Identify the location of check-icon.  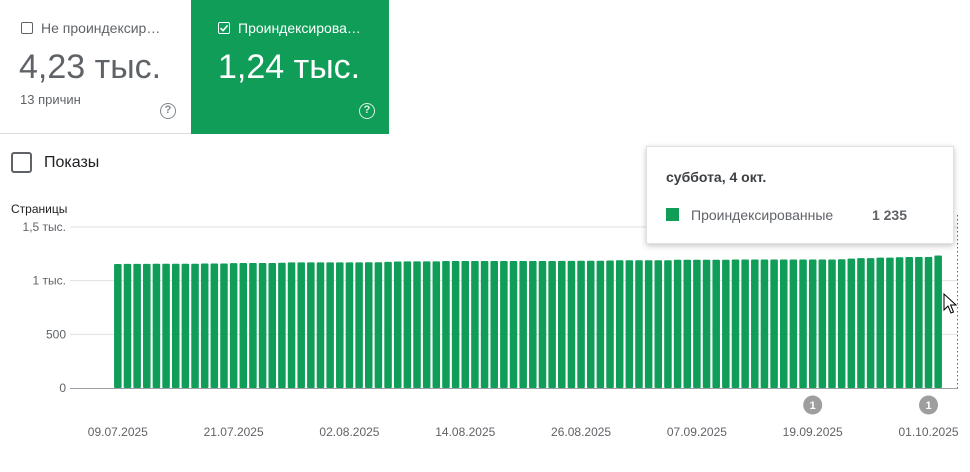
(224, 28).